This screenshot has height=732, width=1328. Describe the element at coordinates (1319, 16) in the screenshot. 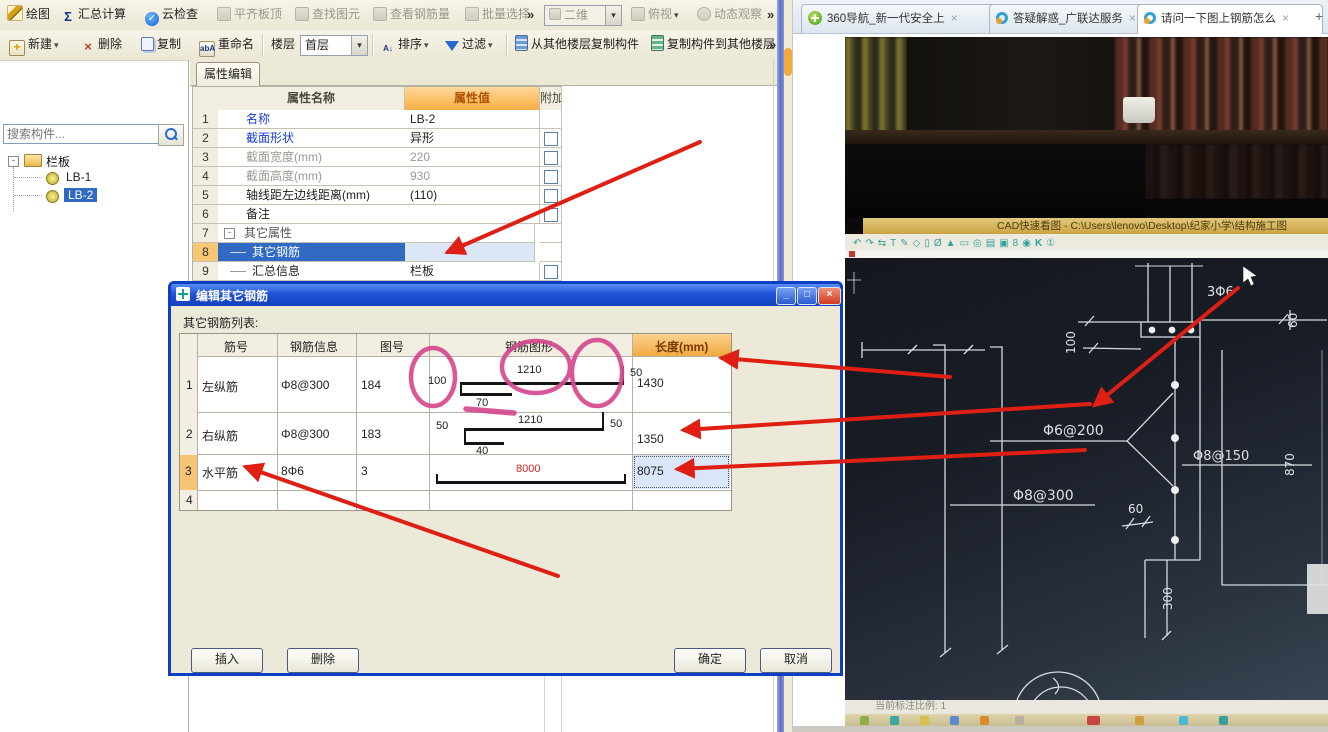

I see `new-tab-button: +` at that location.